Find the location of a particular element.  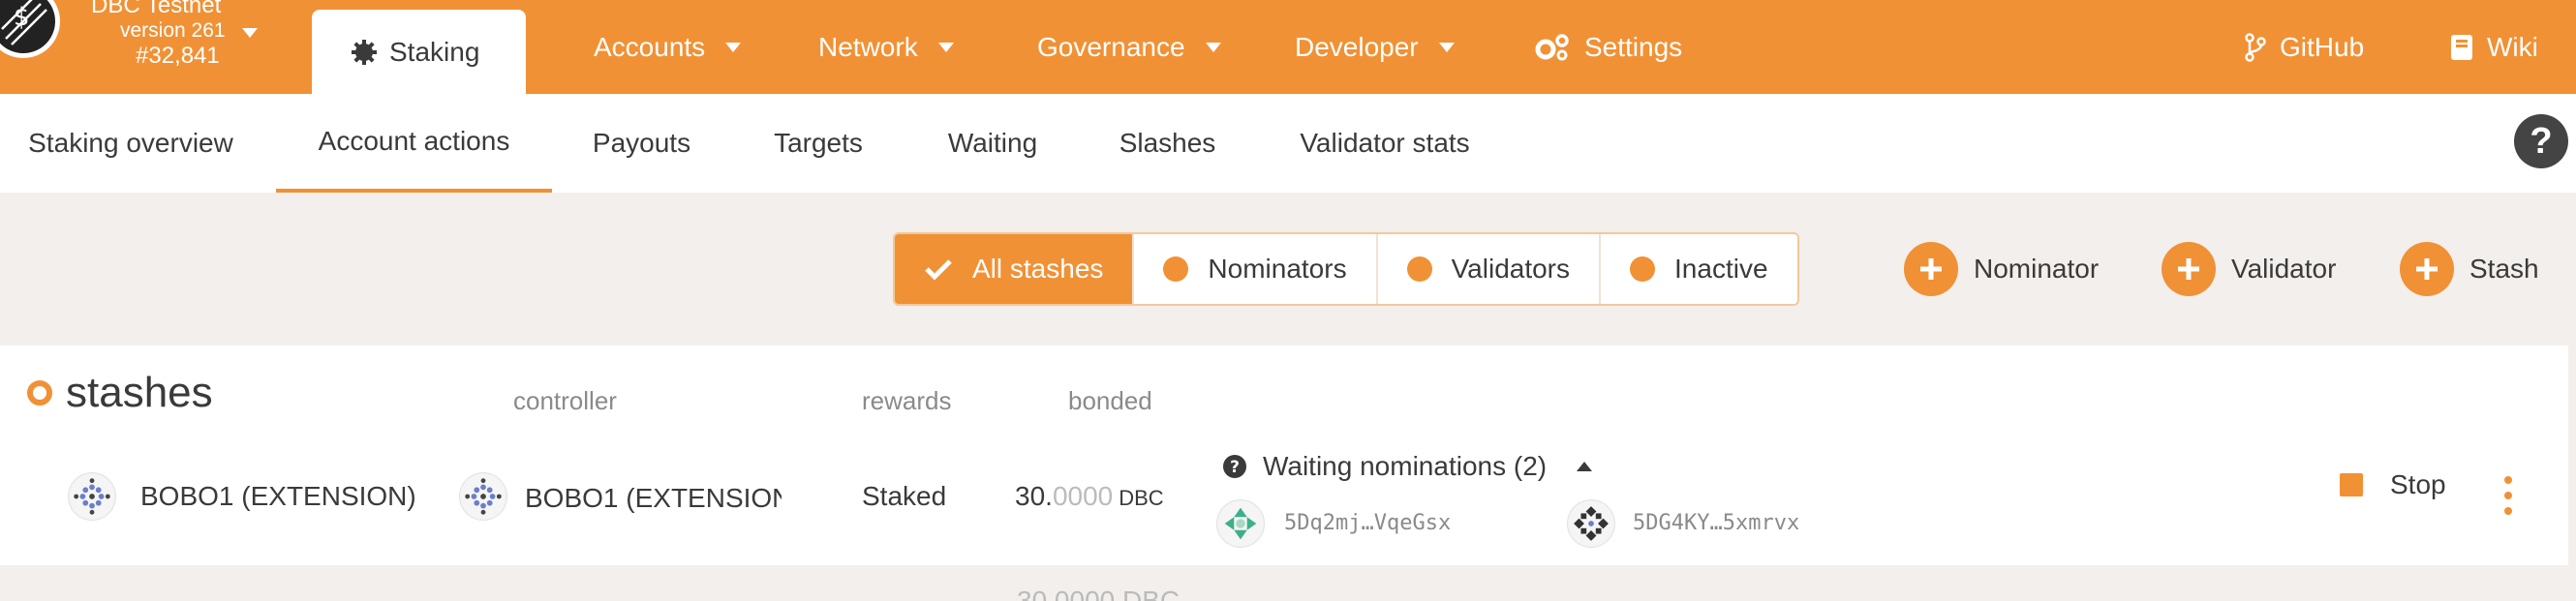

nominee-address: 5Dq2mj…VqeGsx is located at coordinates (1367, 523).